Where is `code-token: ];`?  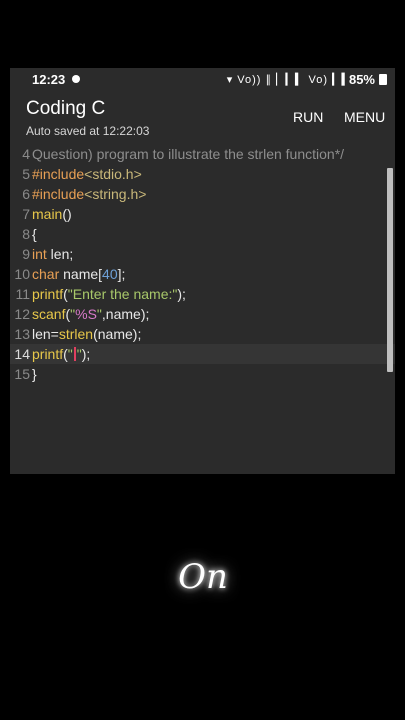
code-token: ]; is located at coordinates (121, 274).